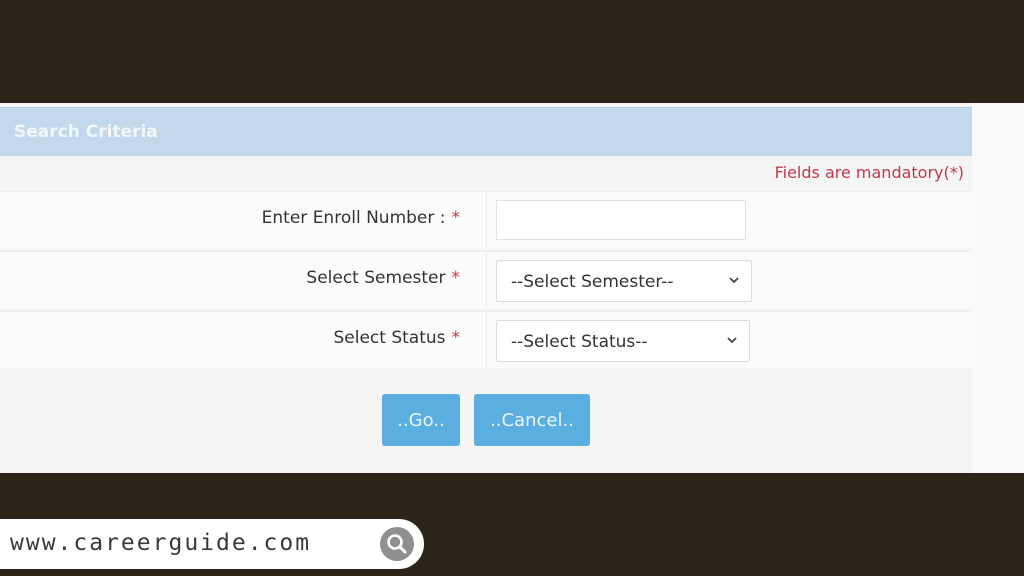 The width and height of the screenshot is (1024, 576). What do you see at coordinates (869, 172) in the screenshot?
I see `mandatory-note: Fields are mandatory(*)` at bounding box center [869, 172].